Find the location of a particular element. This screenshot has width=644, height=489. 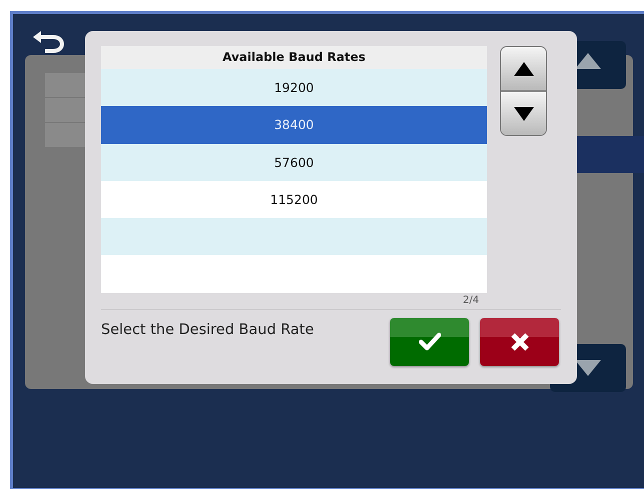

back-arrow-icon is located at coordinates (49, 41).